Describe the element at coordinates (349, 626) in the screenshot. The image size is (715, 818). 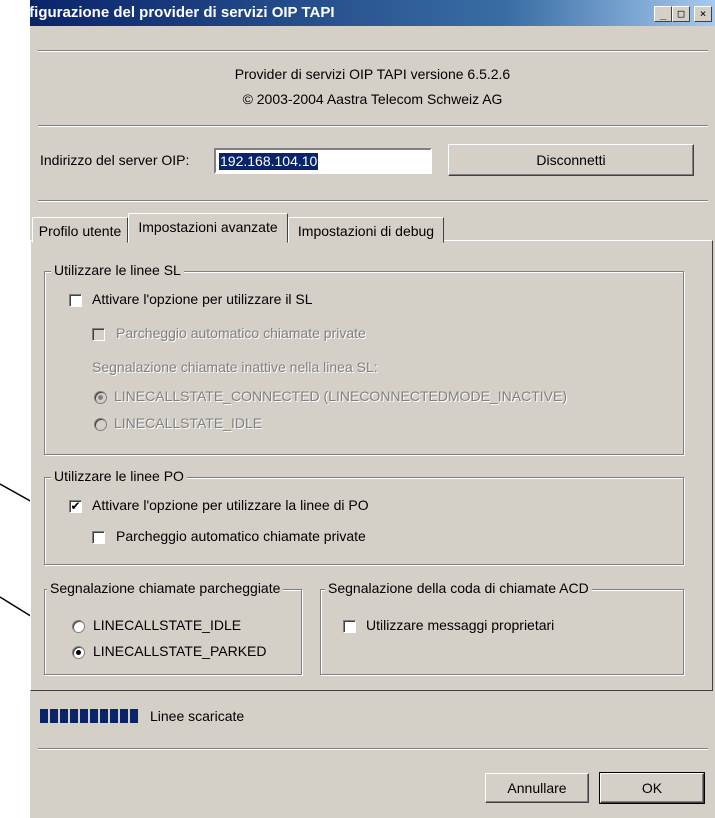
I see `acd-proprietary-checkbox` at that location.